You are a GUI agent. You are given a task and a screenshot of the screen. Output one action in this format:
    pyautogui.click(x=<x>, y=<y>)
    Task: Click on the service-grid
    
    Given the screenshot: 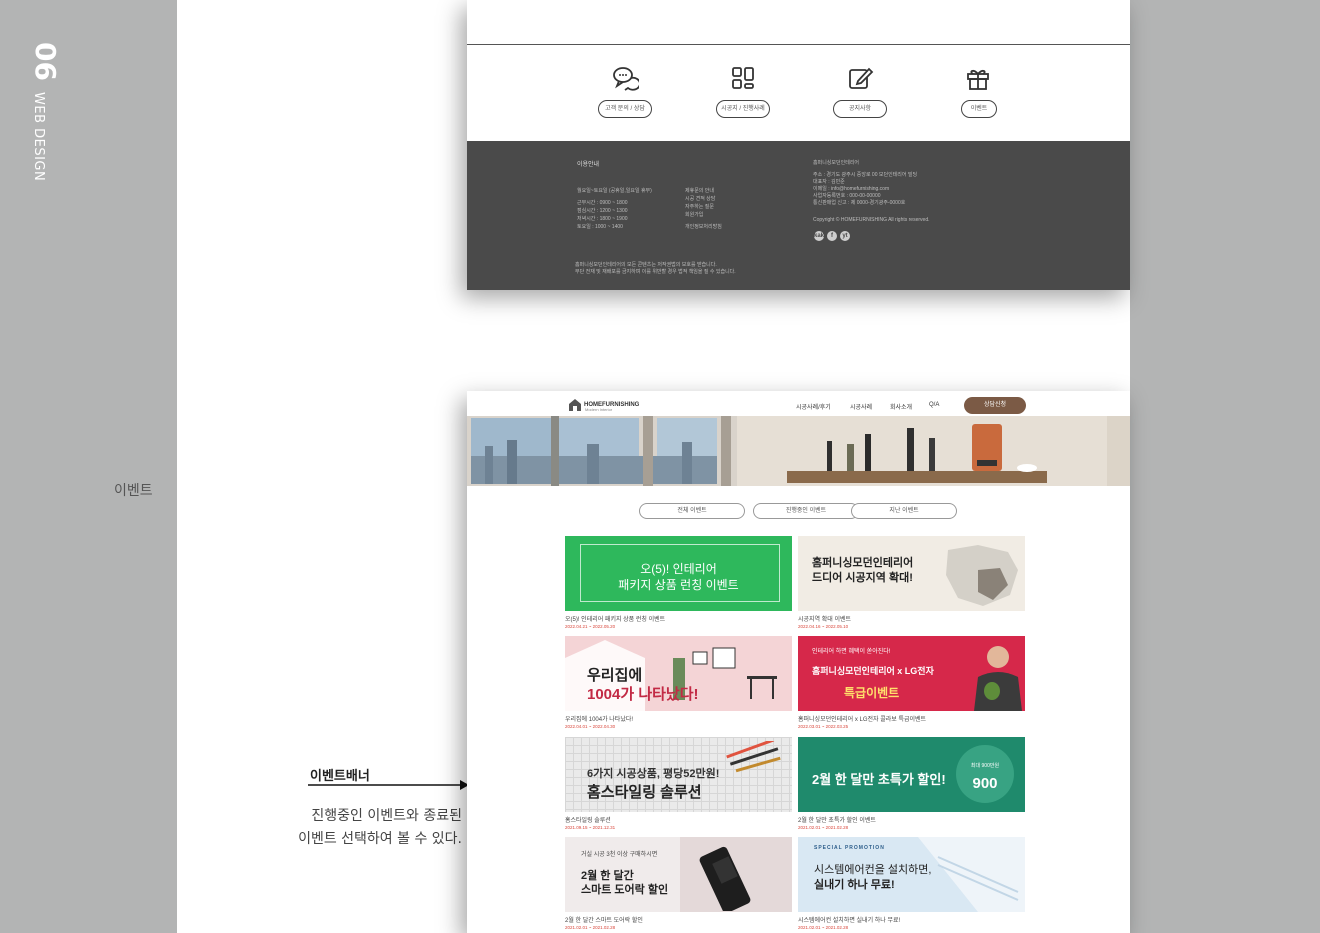 What is the action you would take?
    pyautogui.click(x=743, y=78)
    